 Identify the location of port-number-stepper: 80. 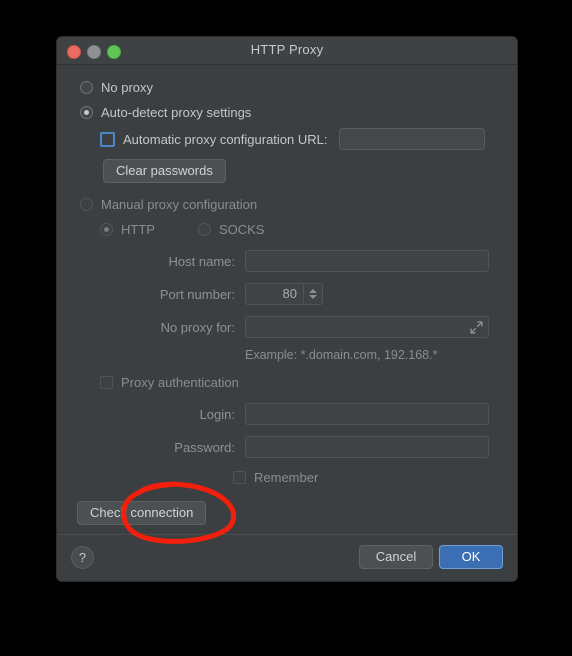
(284, 294).